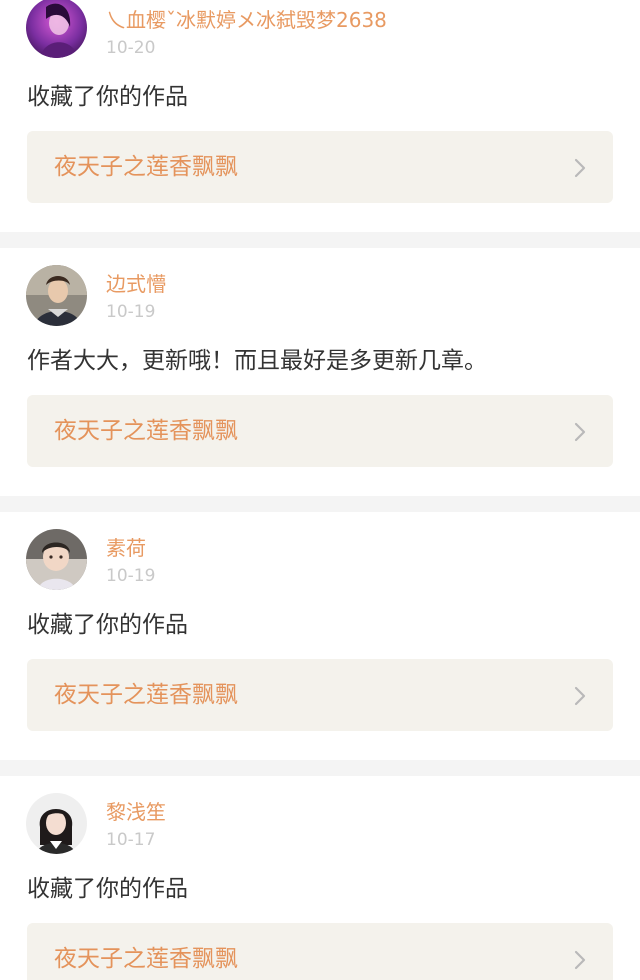  I want to click on user-avatar-girl-icon, so click(56, 823).